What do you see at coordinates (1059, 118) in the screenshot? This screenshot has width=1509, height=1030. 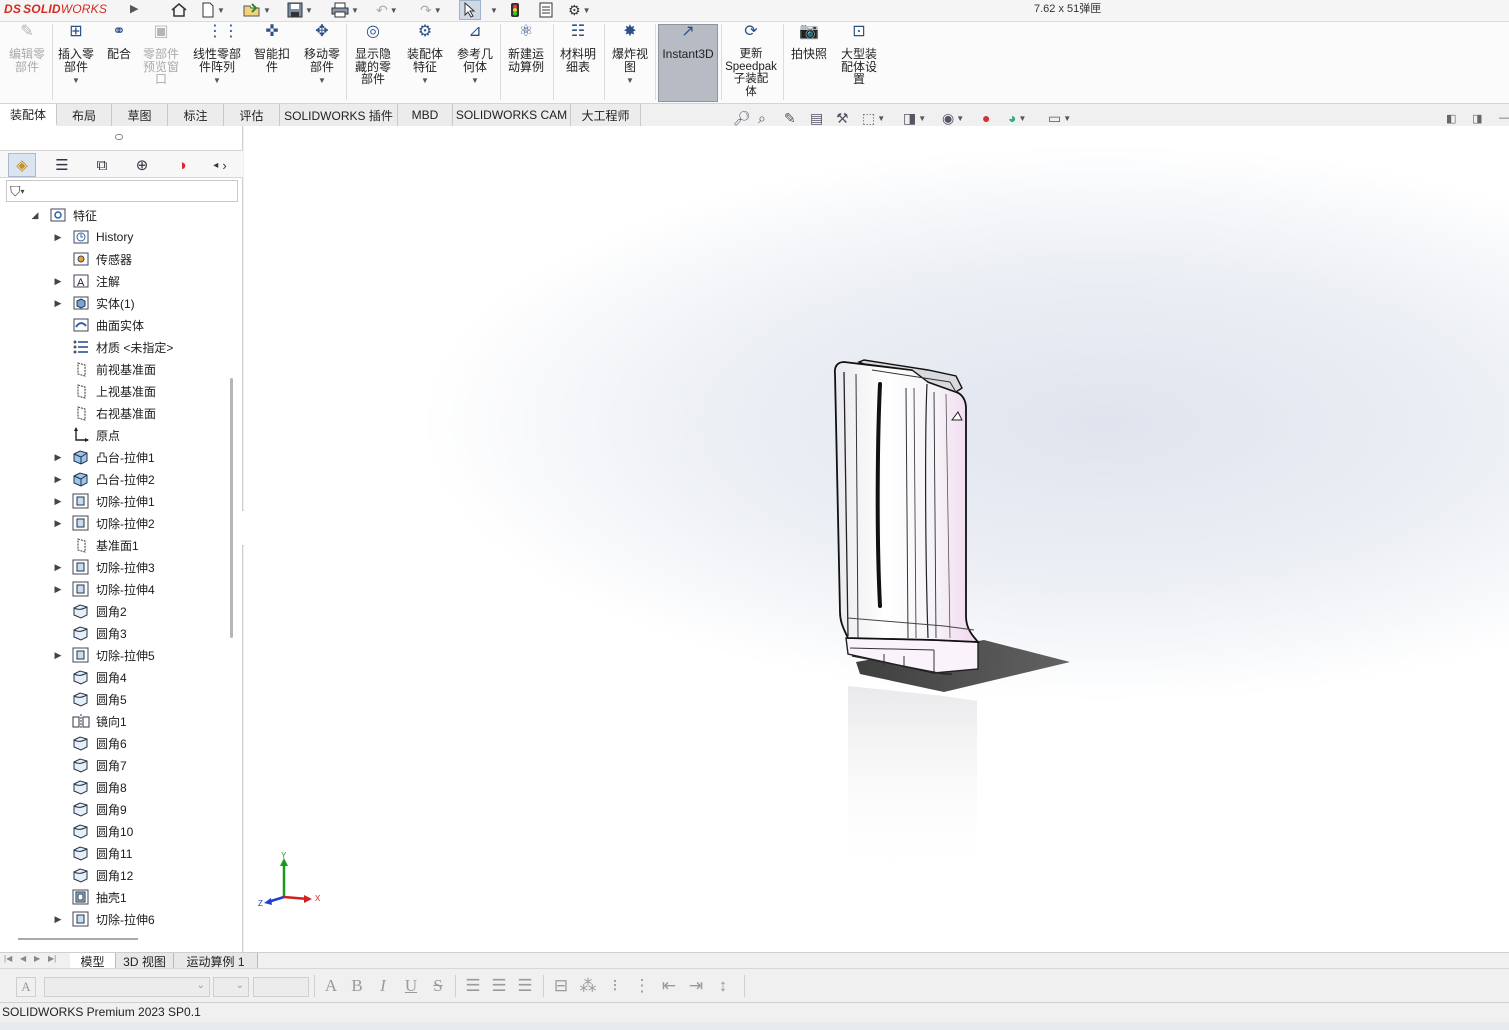 I see `view-settings-button: ▭ ▼` at bounding box center [1059, 118].